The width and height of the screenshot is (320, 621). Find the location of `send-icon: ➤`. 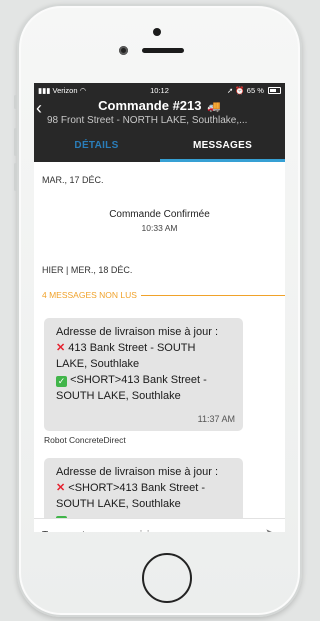

send-icon: ➤ is located at coordinates (270, 529).